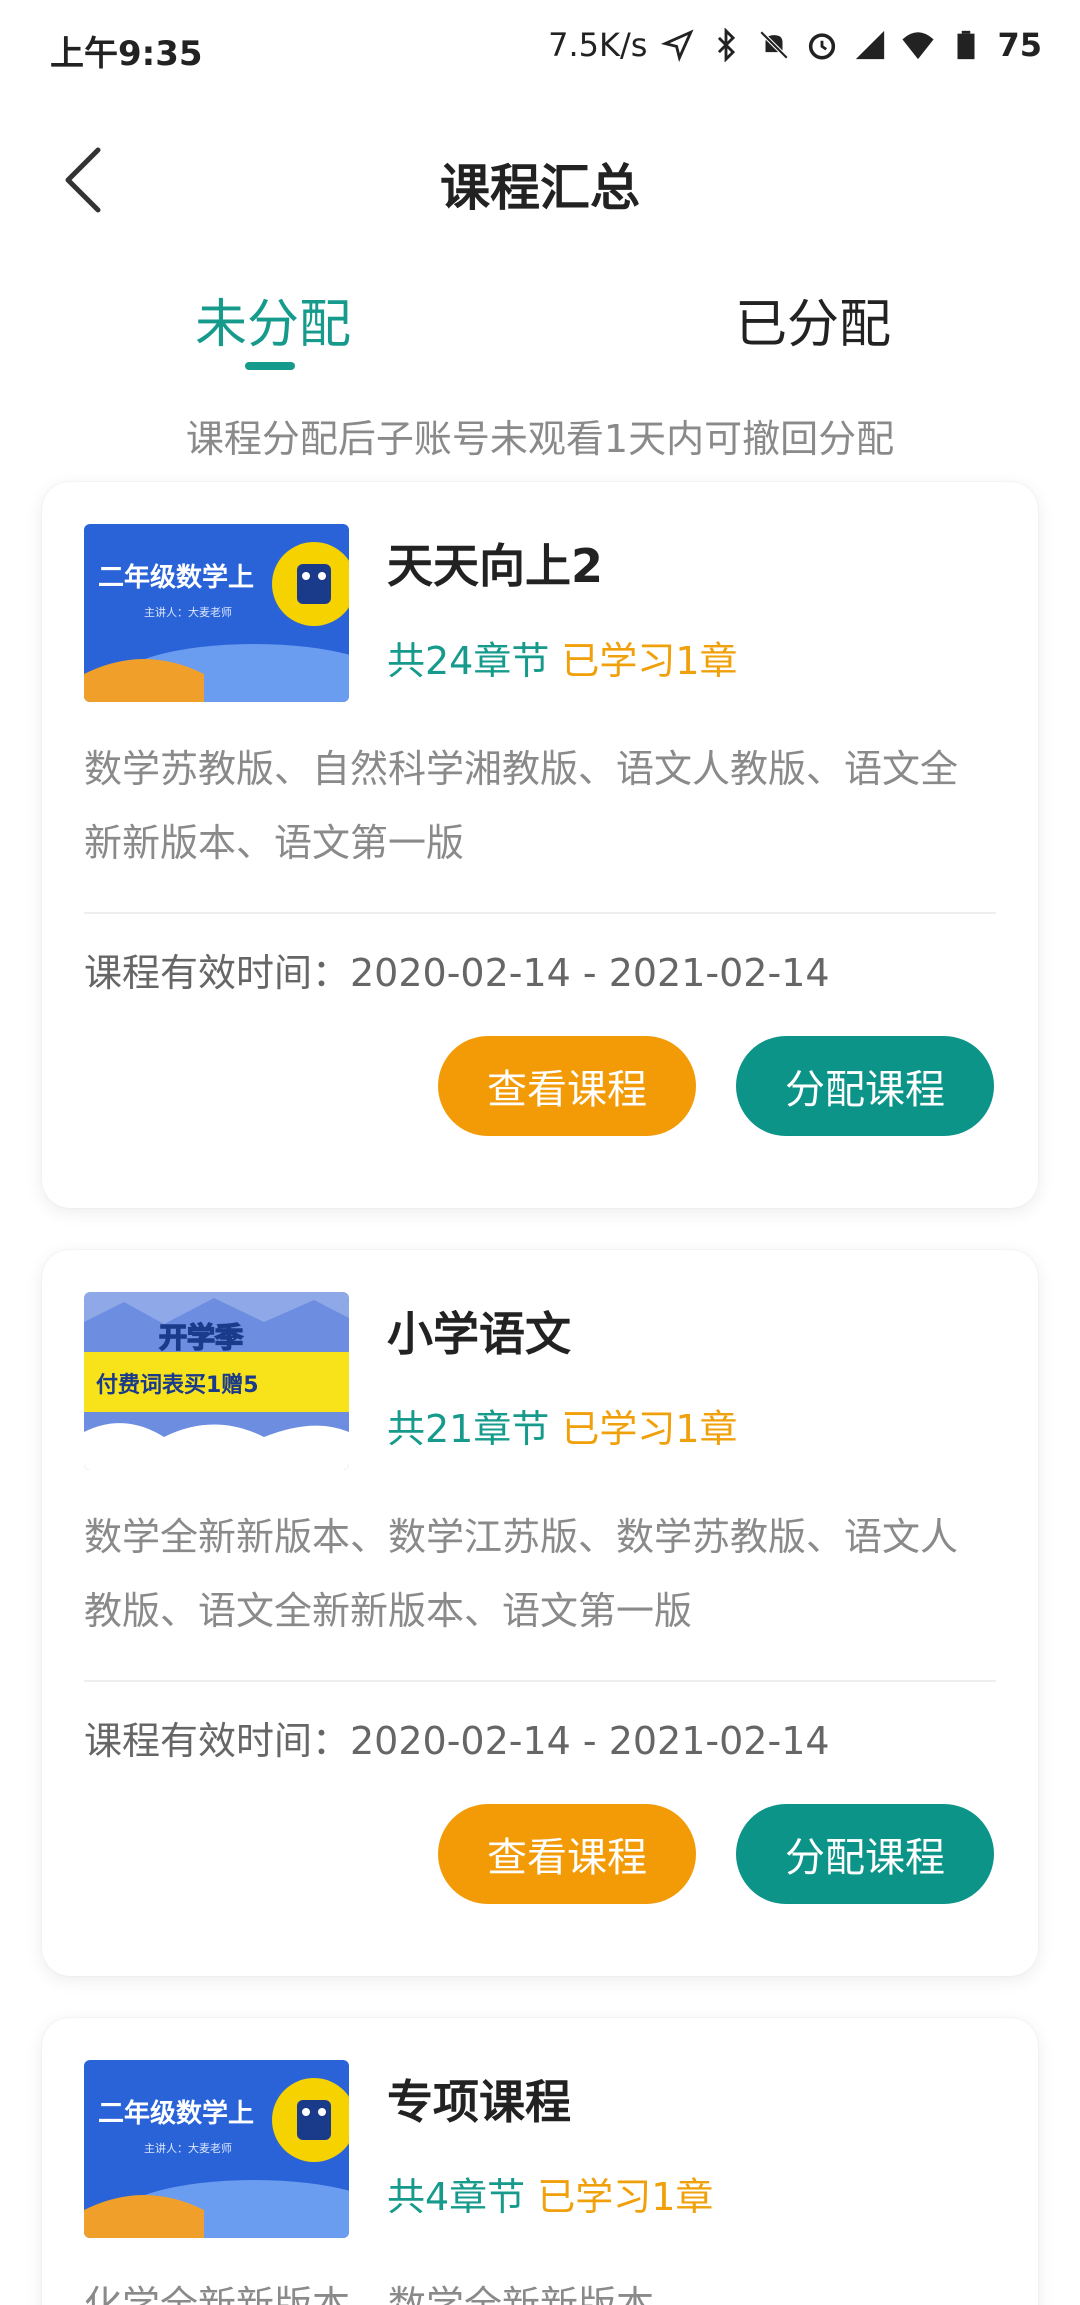  Describe the element at coordinates (521, 806) in the screenshot. I see `course-description: 数学苏教版、自然科学湘教版、语文人教版、语文全新新版本、语文第一版` at that location.